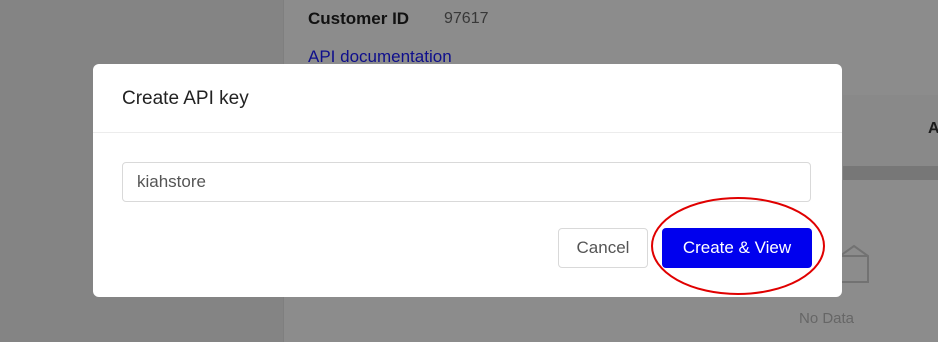  Describe the element at coordinates (185, 98) in the screenshot. I see `dialog-title: Create API key` at that location.